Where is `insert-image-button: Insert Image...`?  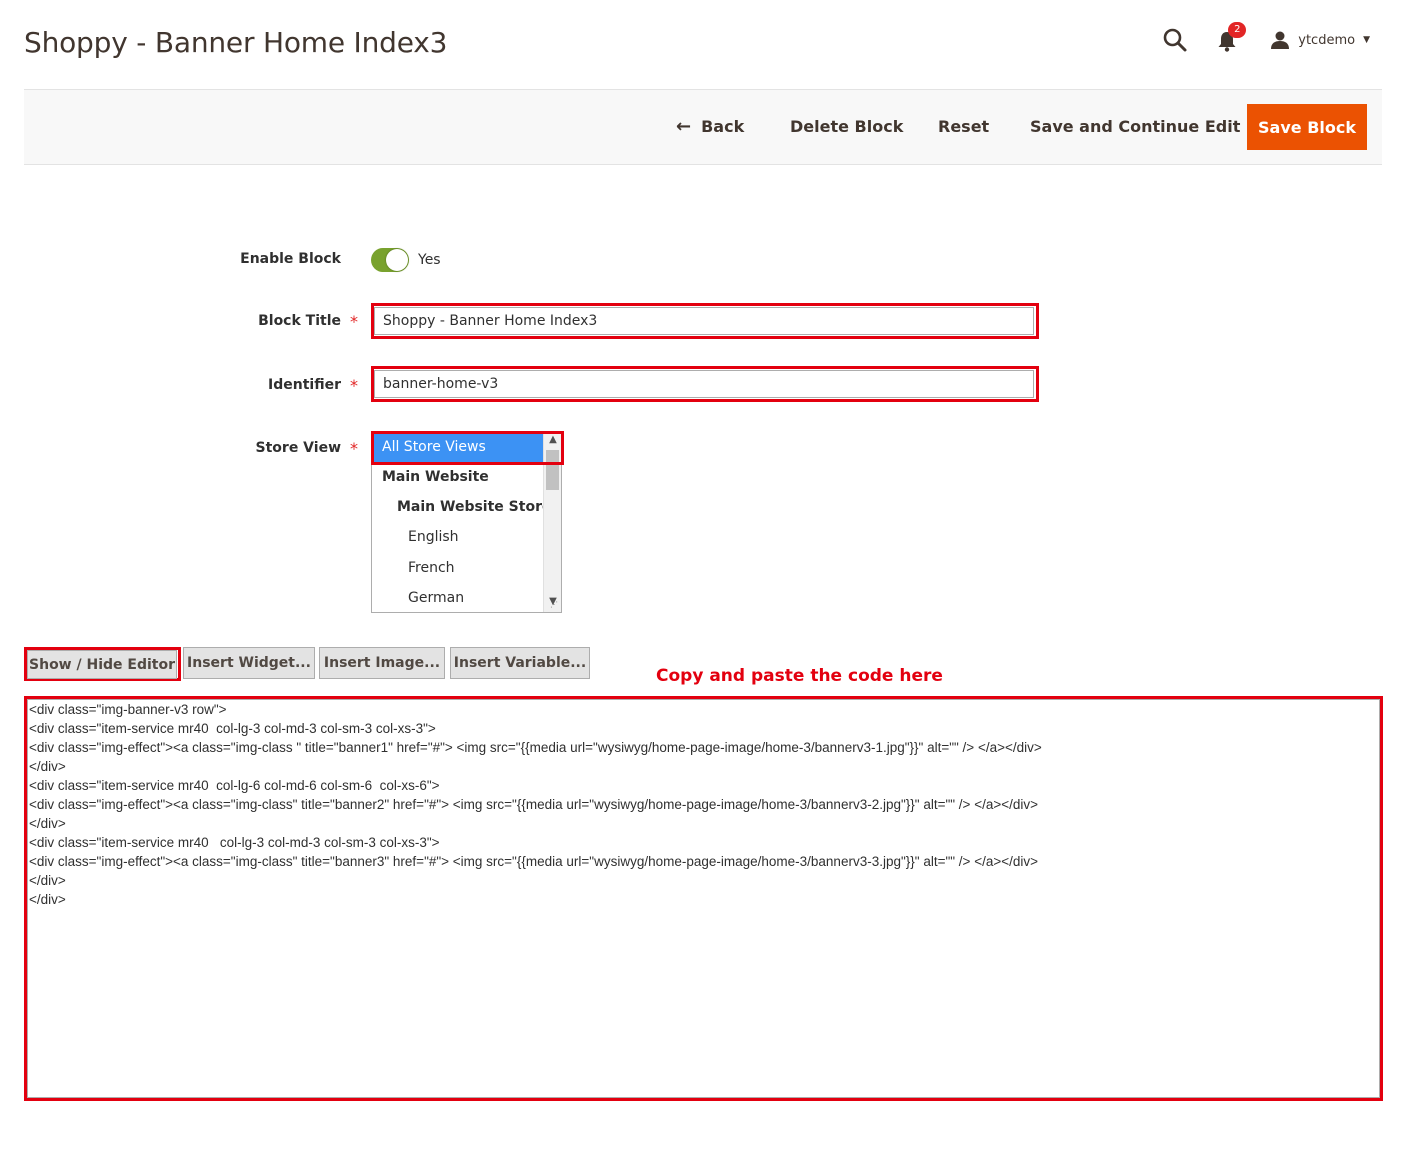 insert-image-button: Insert Image... is located at coordinates (382, 663).